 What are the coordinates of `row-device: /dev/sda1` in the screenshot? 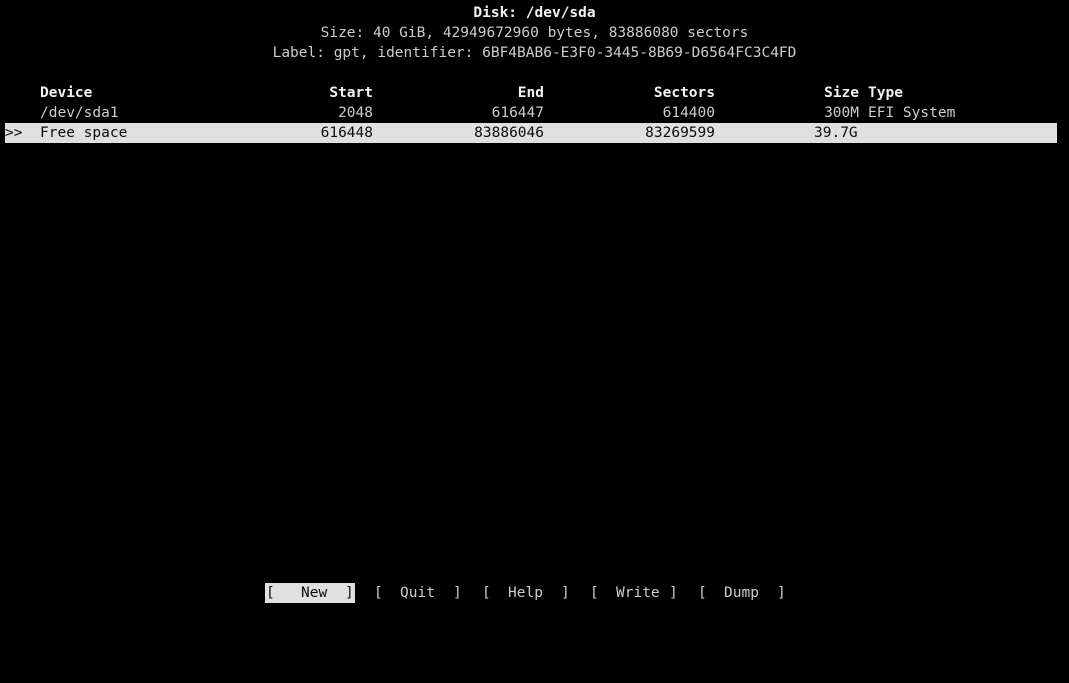 It's located at (79, 113).